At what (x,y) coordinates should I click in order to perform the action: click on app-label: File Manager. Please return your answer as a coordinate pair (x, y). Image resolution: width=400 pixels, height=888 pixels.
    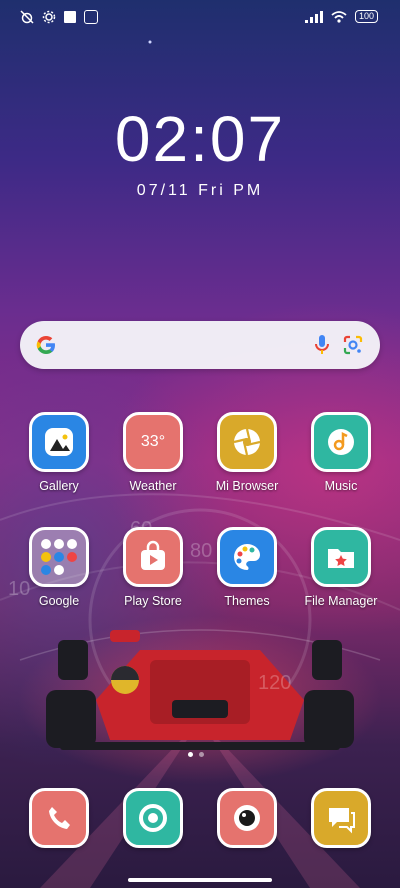
    Looking at the image, I should click on (341, 601).